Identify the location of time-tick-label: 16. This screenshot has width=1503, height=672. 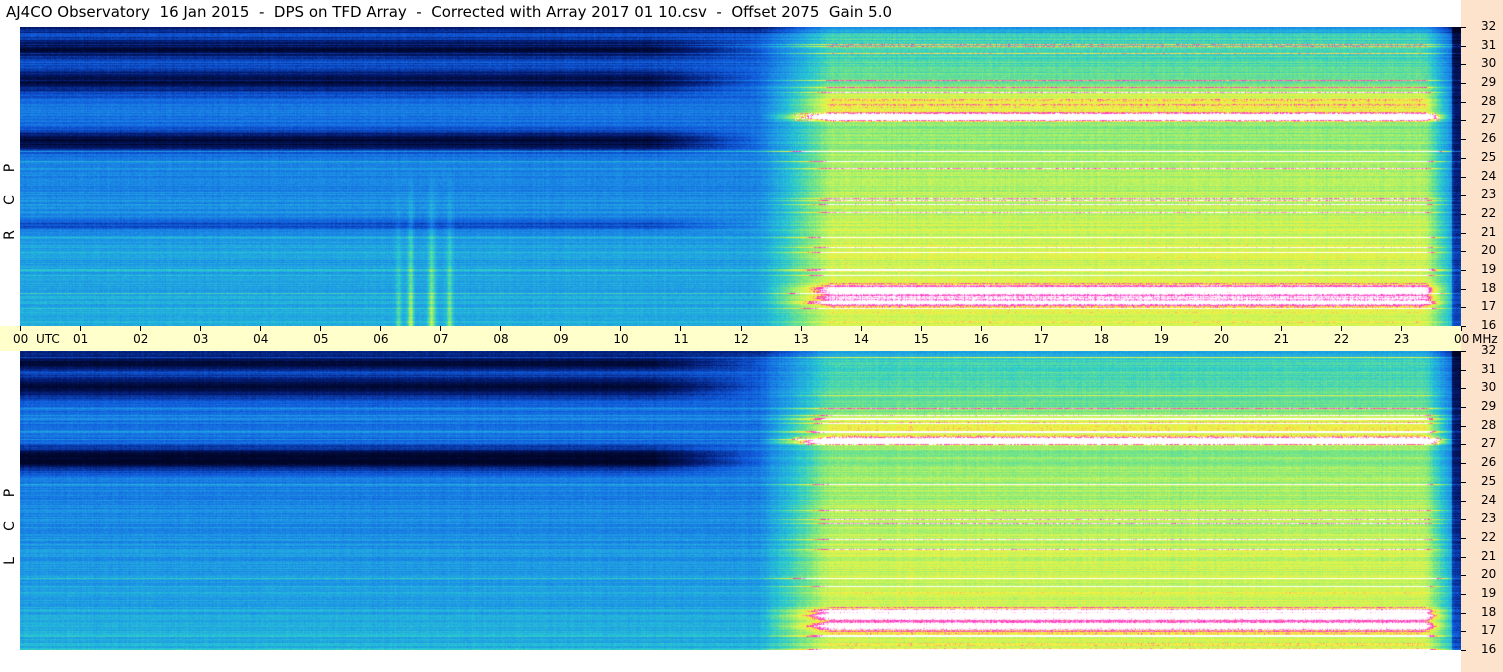
(981, 339).